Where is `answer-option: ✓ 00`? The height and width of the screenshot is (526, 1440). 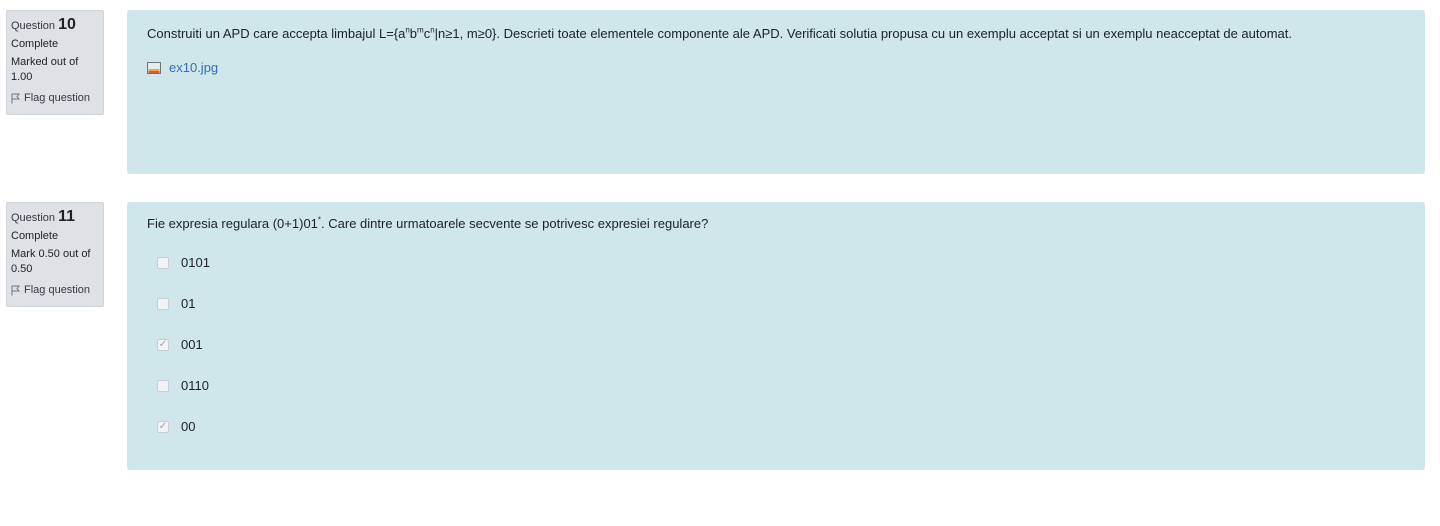
answer-option: ✓ 00 is located at coordinates (776, 426).